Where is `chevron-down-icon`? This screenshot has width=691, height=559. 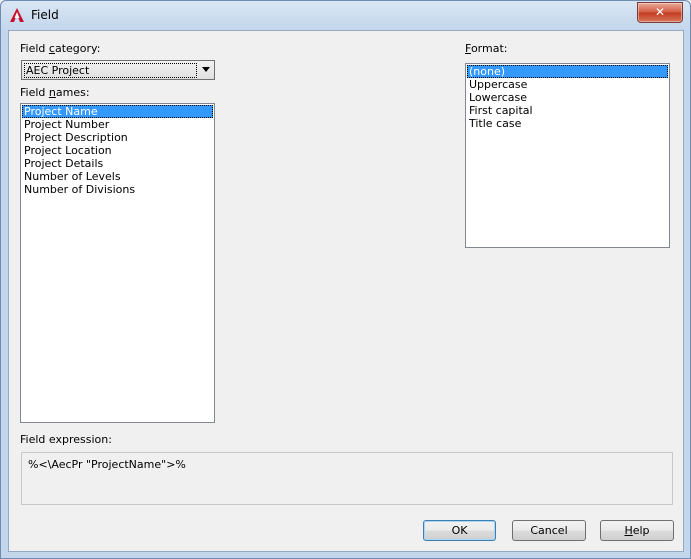 chevron-down-icon is located at coordinates (206, 69).